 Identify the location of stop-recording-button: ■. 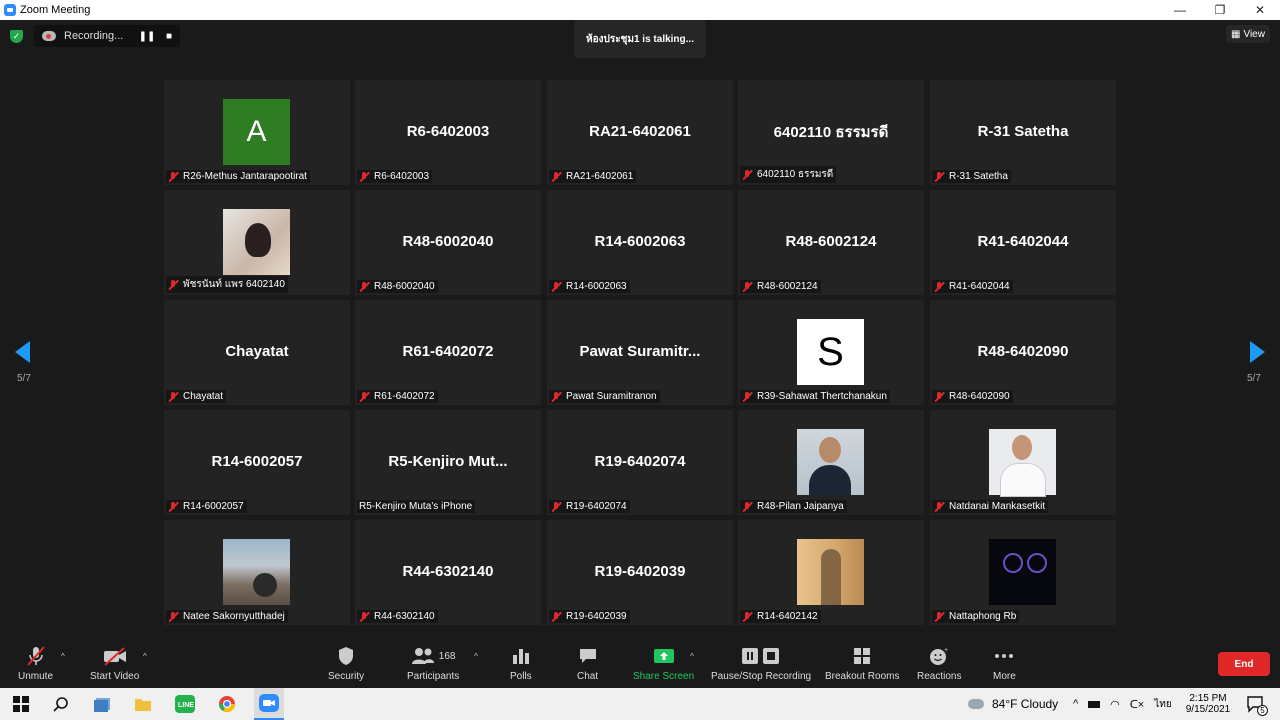
(169, 36).